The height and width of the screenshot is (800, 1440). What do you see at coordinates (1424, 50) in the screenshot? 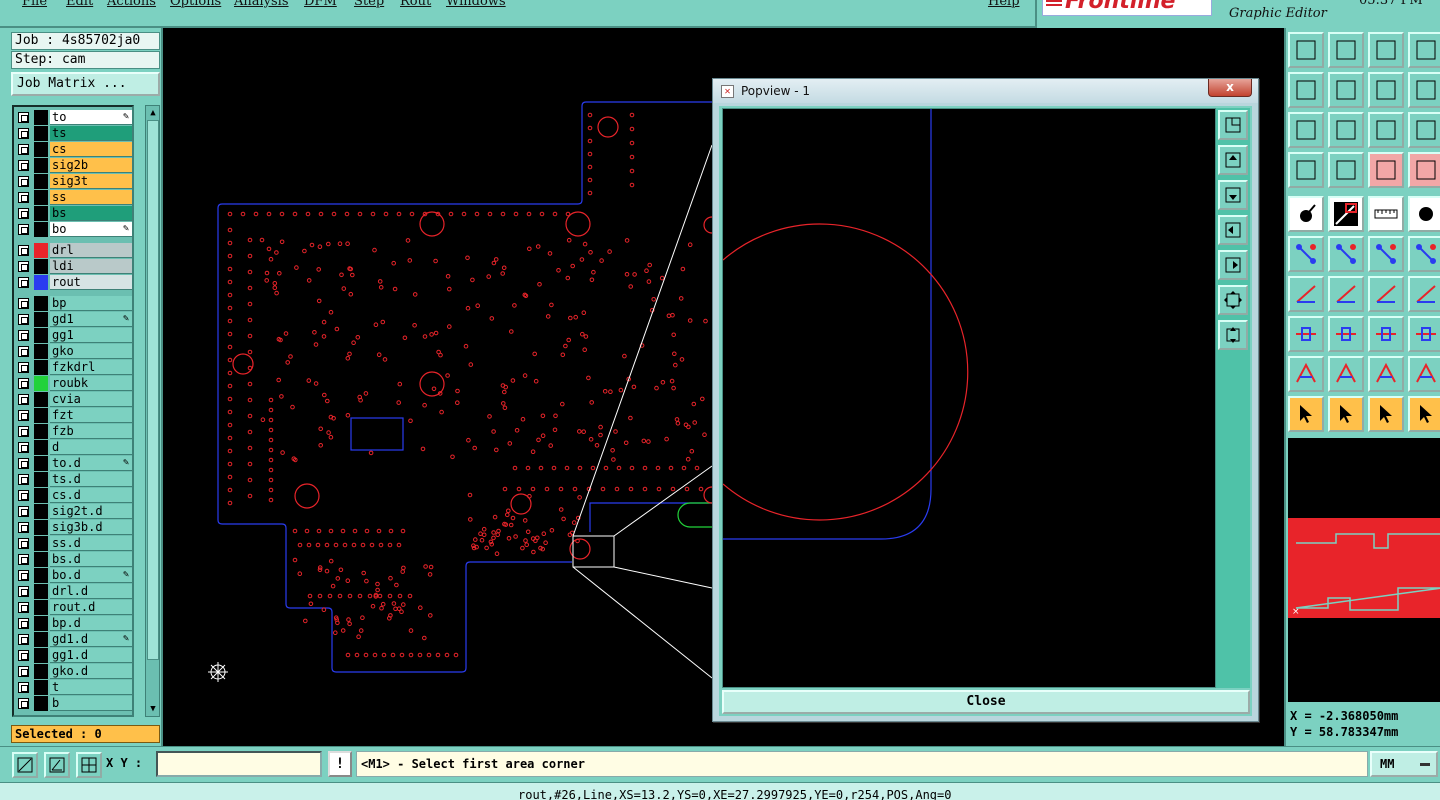
I see `window-tool-button` at bounding box center [1424, 50].